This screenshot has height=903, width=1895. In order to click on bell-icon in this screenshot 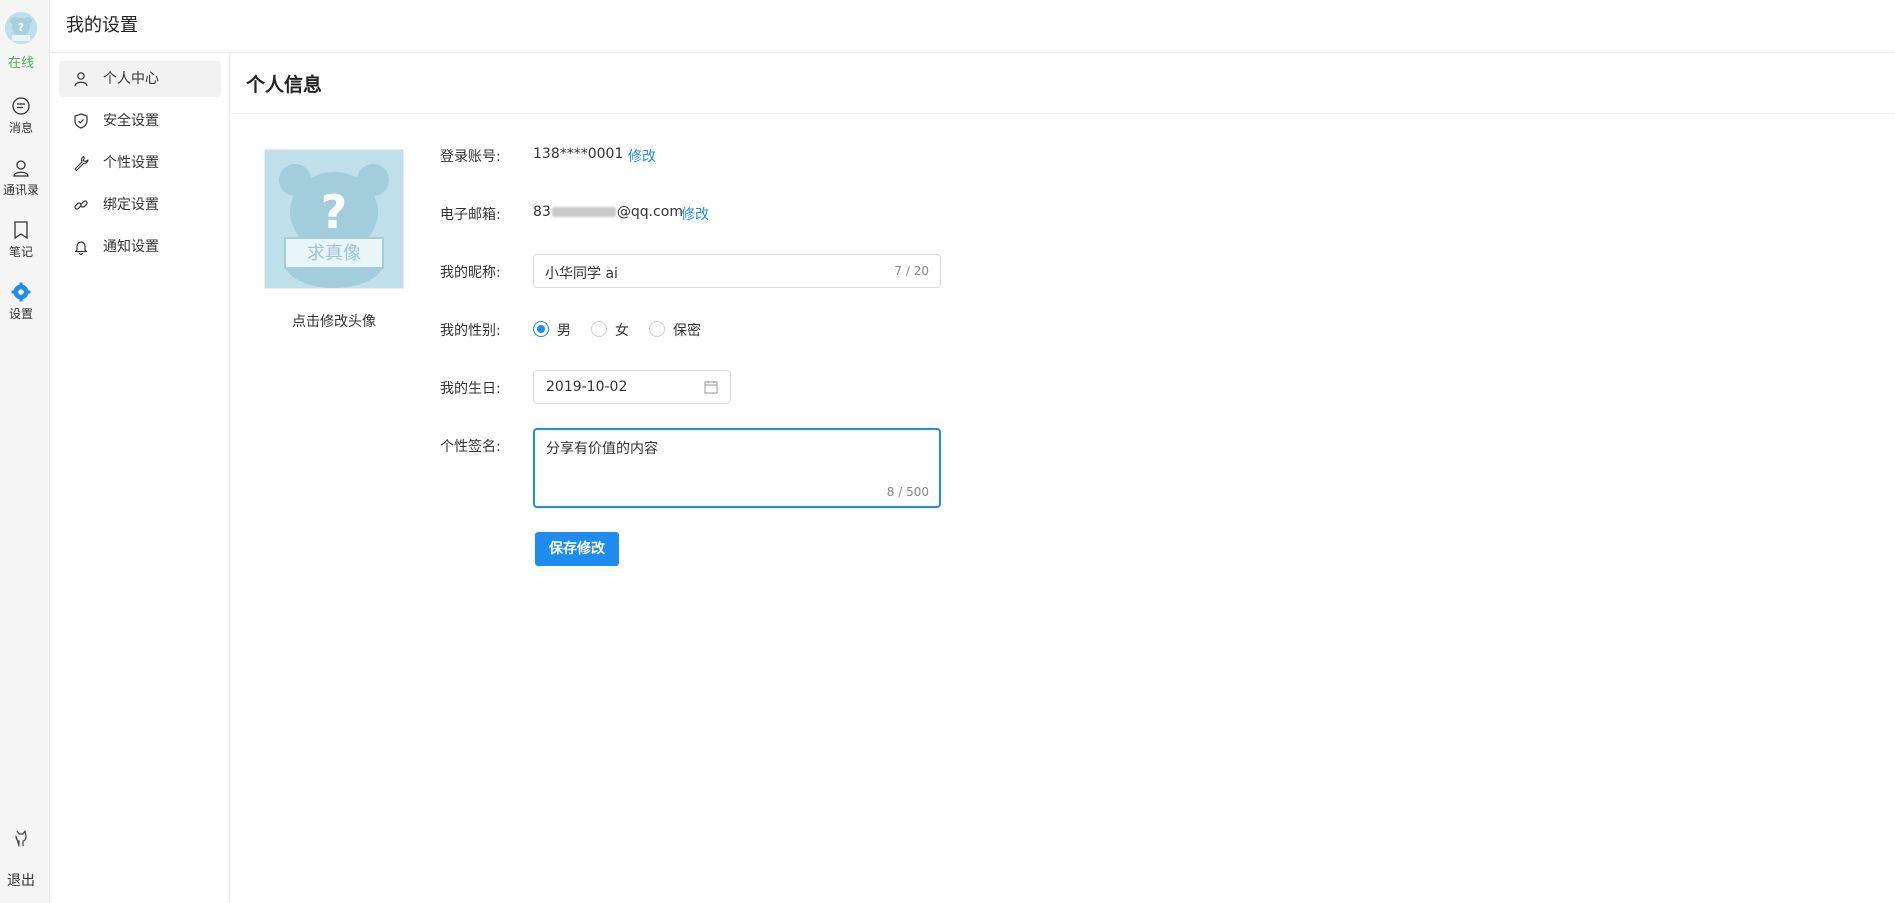, I will do `click(81, 248)`.